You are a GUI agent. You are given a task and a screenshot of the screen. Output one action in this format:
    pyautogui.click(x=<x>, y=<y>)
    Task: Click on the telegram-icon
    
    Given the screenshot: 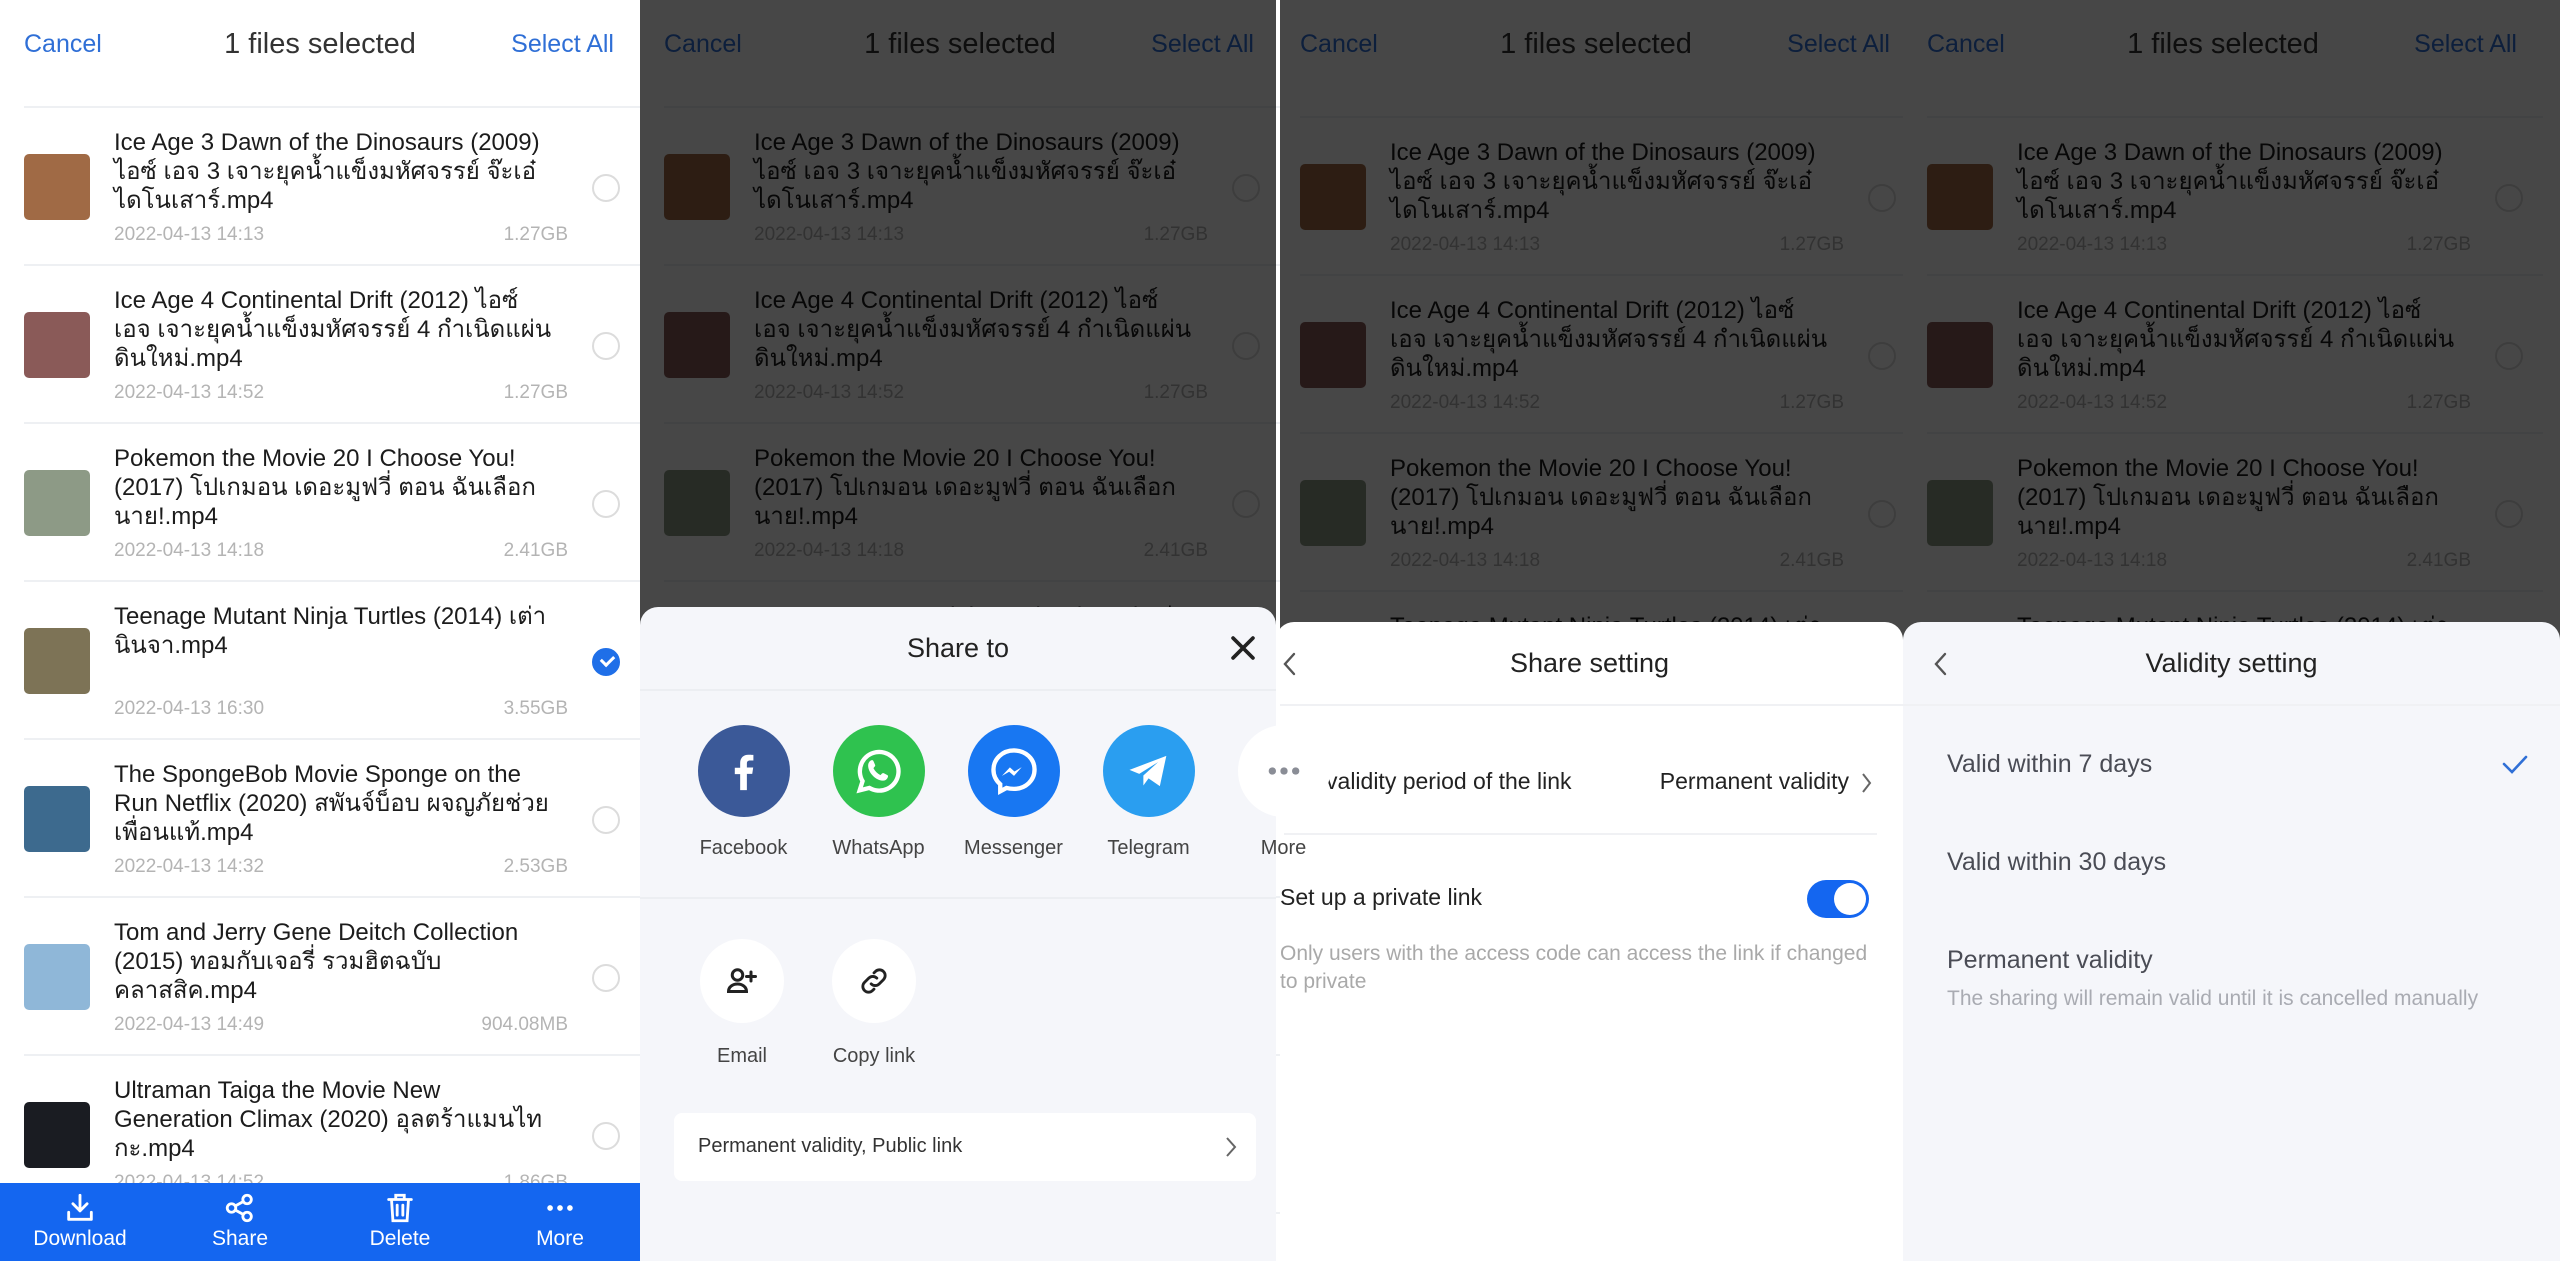 What is the action you would take?
    pyautogui.click(x=1148, y=771)
    